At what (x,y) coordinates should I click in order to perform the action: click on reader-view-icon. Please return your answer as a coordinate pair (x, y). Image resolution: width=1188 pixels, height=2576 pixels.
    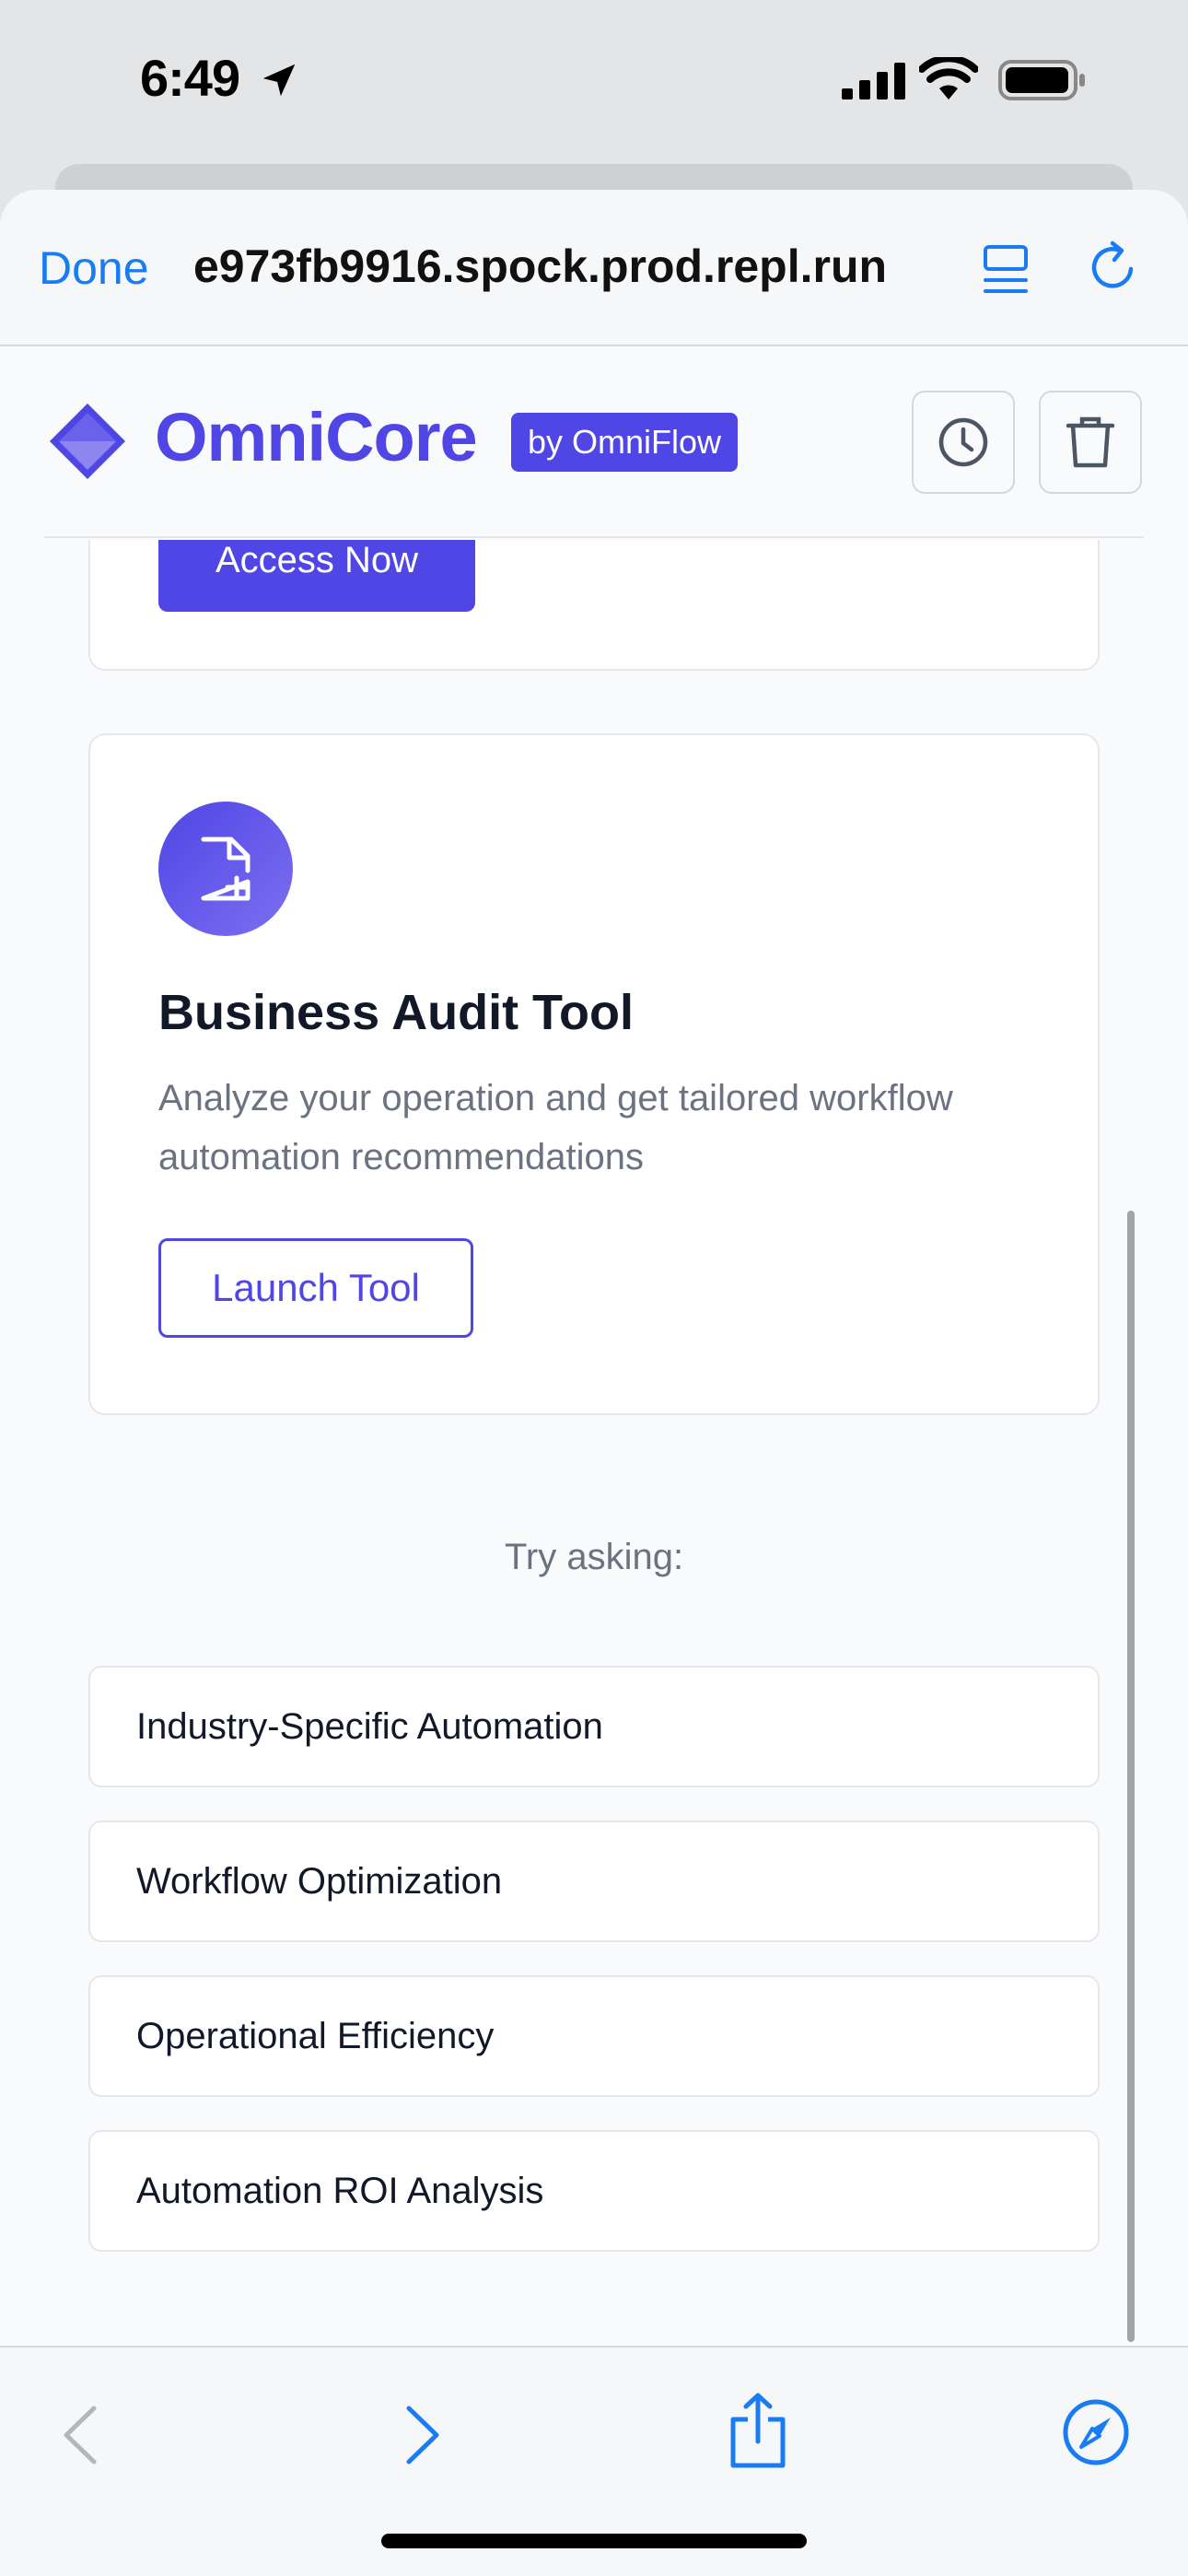
    Looking at the image, I should click on (1006, 270).